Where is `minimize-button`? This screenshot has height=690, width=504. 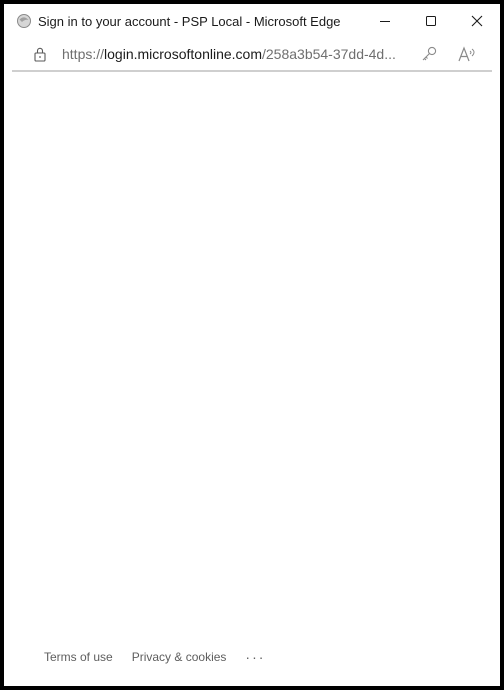 minimize-button is located at coordinates (385, 21).